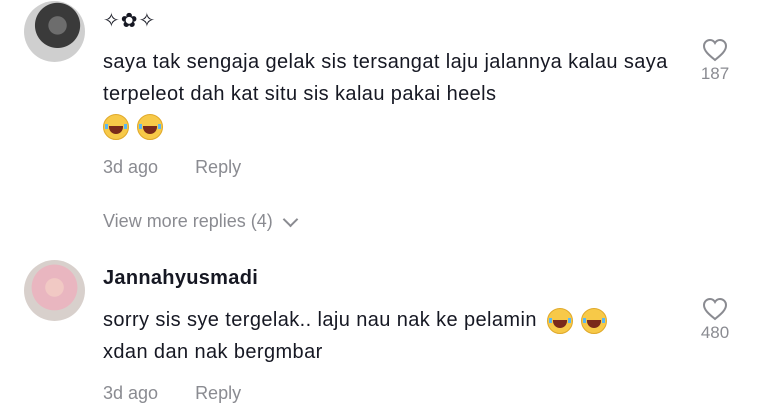 Image resolution: width=763 pixels, height=412 pixels. Describe the element at coordinates (213, 352) in the screenshot. I see `comment-text-continued: xdan dan nak bergmbar` at that location.